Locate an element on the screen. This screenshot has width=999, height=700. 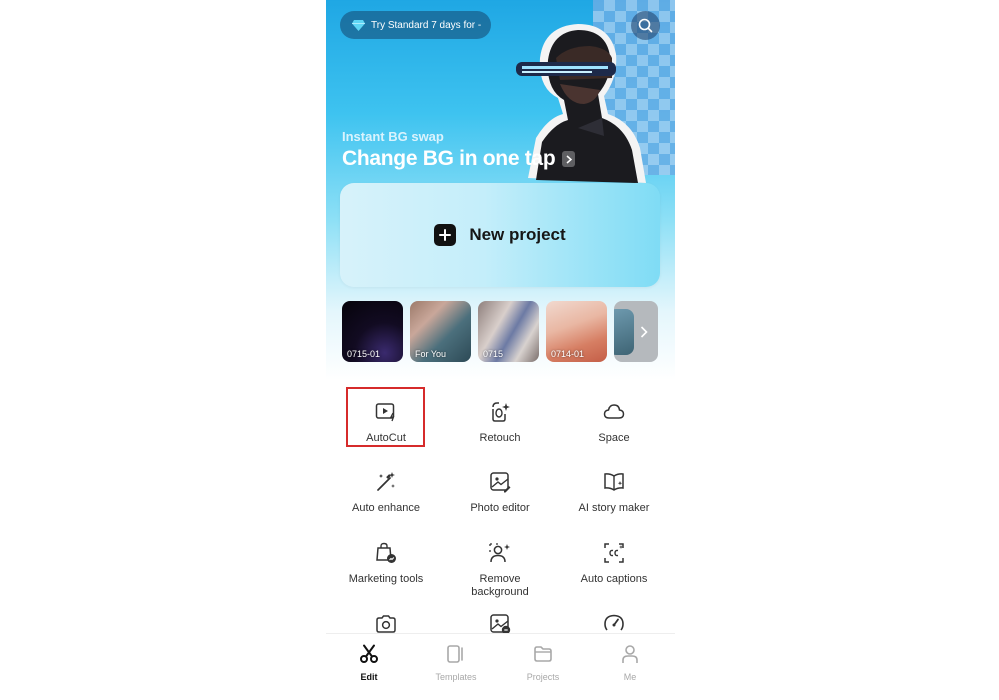
captions-icon is located at coordinates (614, 553).